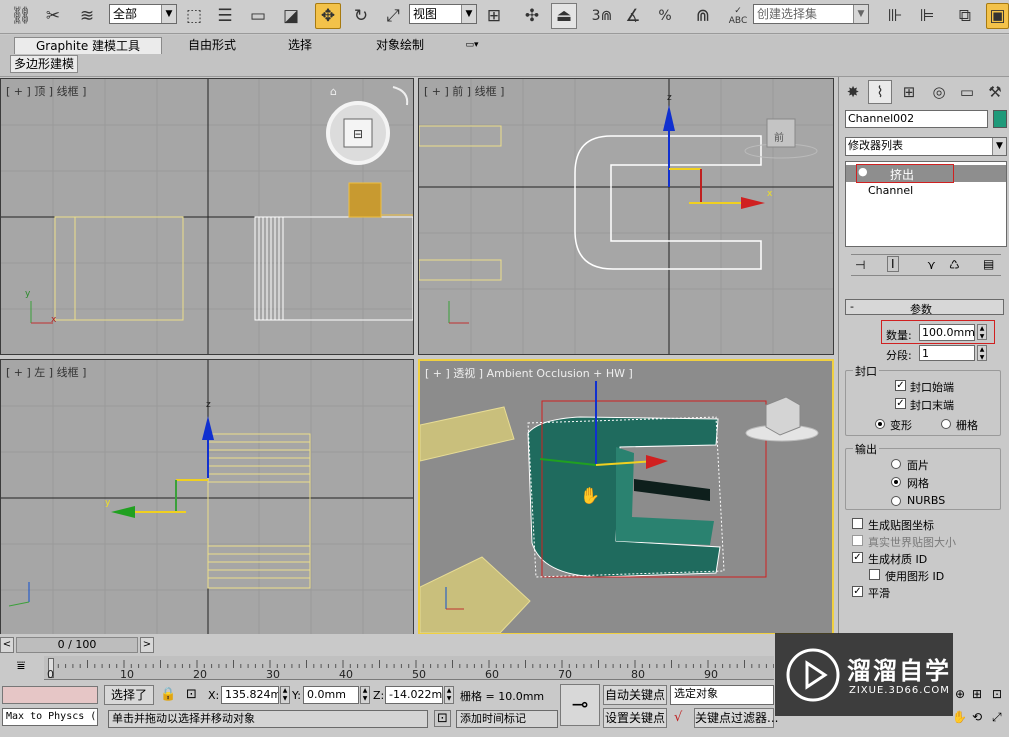 Image resolution: width=1009 pixels, height=737 pixels. I want to click on x-coord-spinner: ▲ ▼, so click(285, 695).